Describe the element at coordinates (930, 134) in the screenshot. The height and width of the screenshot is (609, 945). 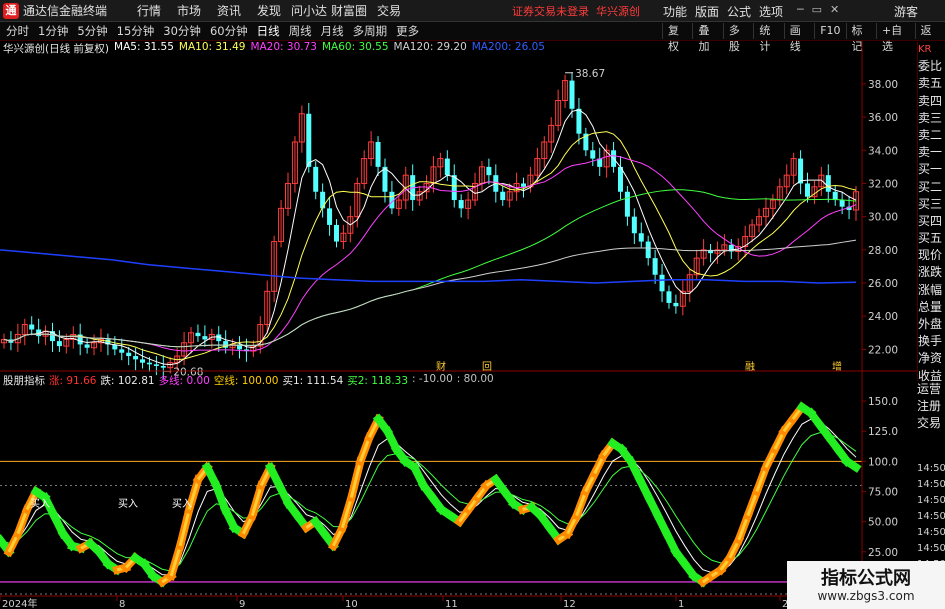
I see `side-row: 卖二` at that location.